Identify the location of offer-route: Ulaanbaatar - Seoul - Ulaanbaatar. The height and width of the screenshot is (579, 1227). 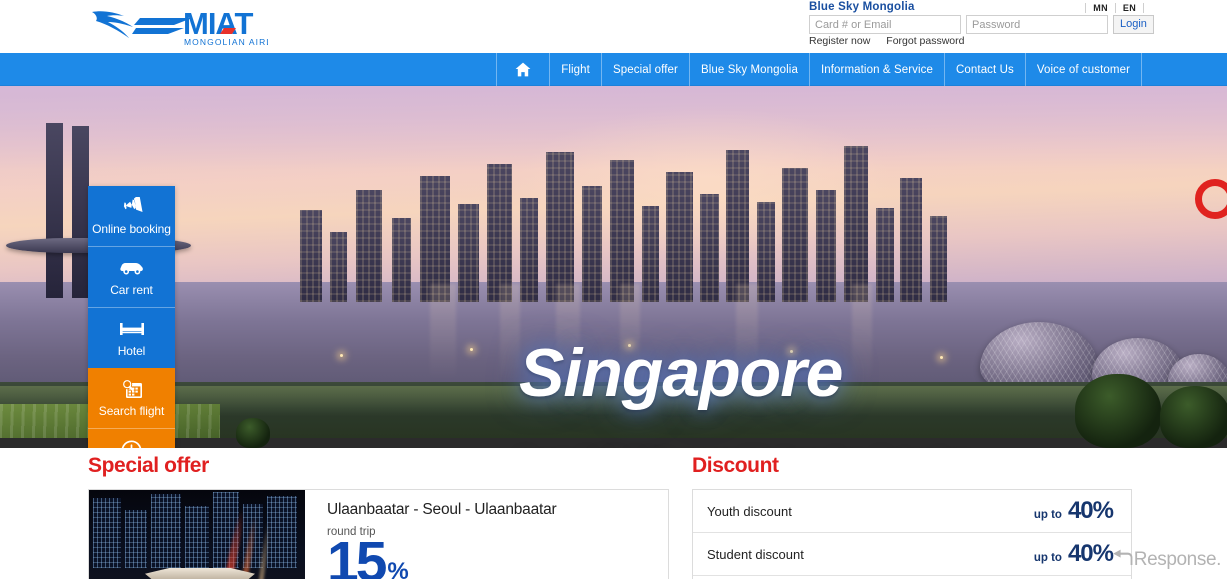
(442, 509).